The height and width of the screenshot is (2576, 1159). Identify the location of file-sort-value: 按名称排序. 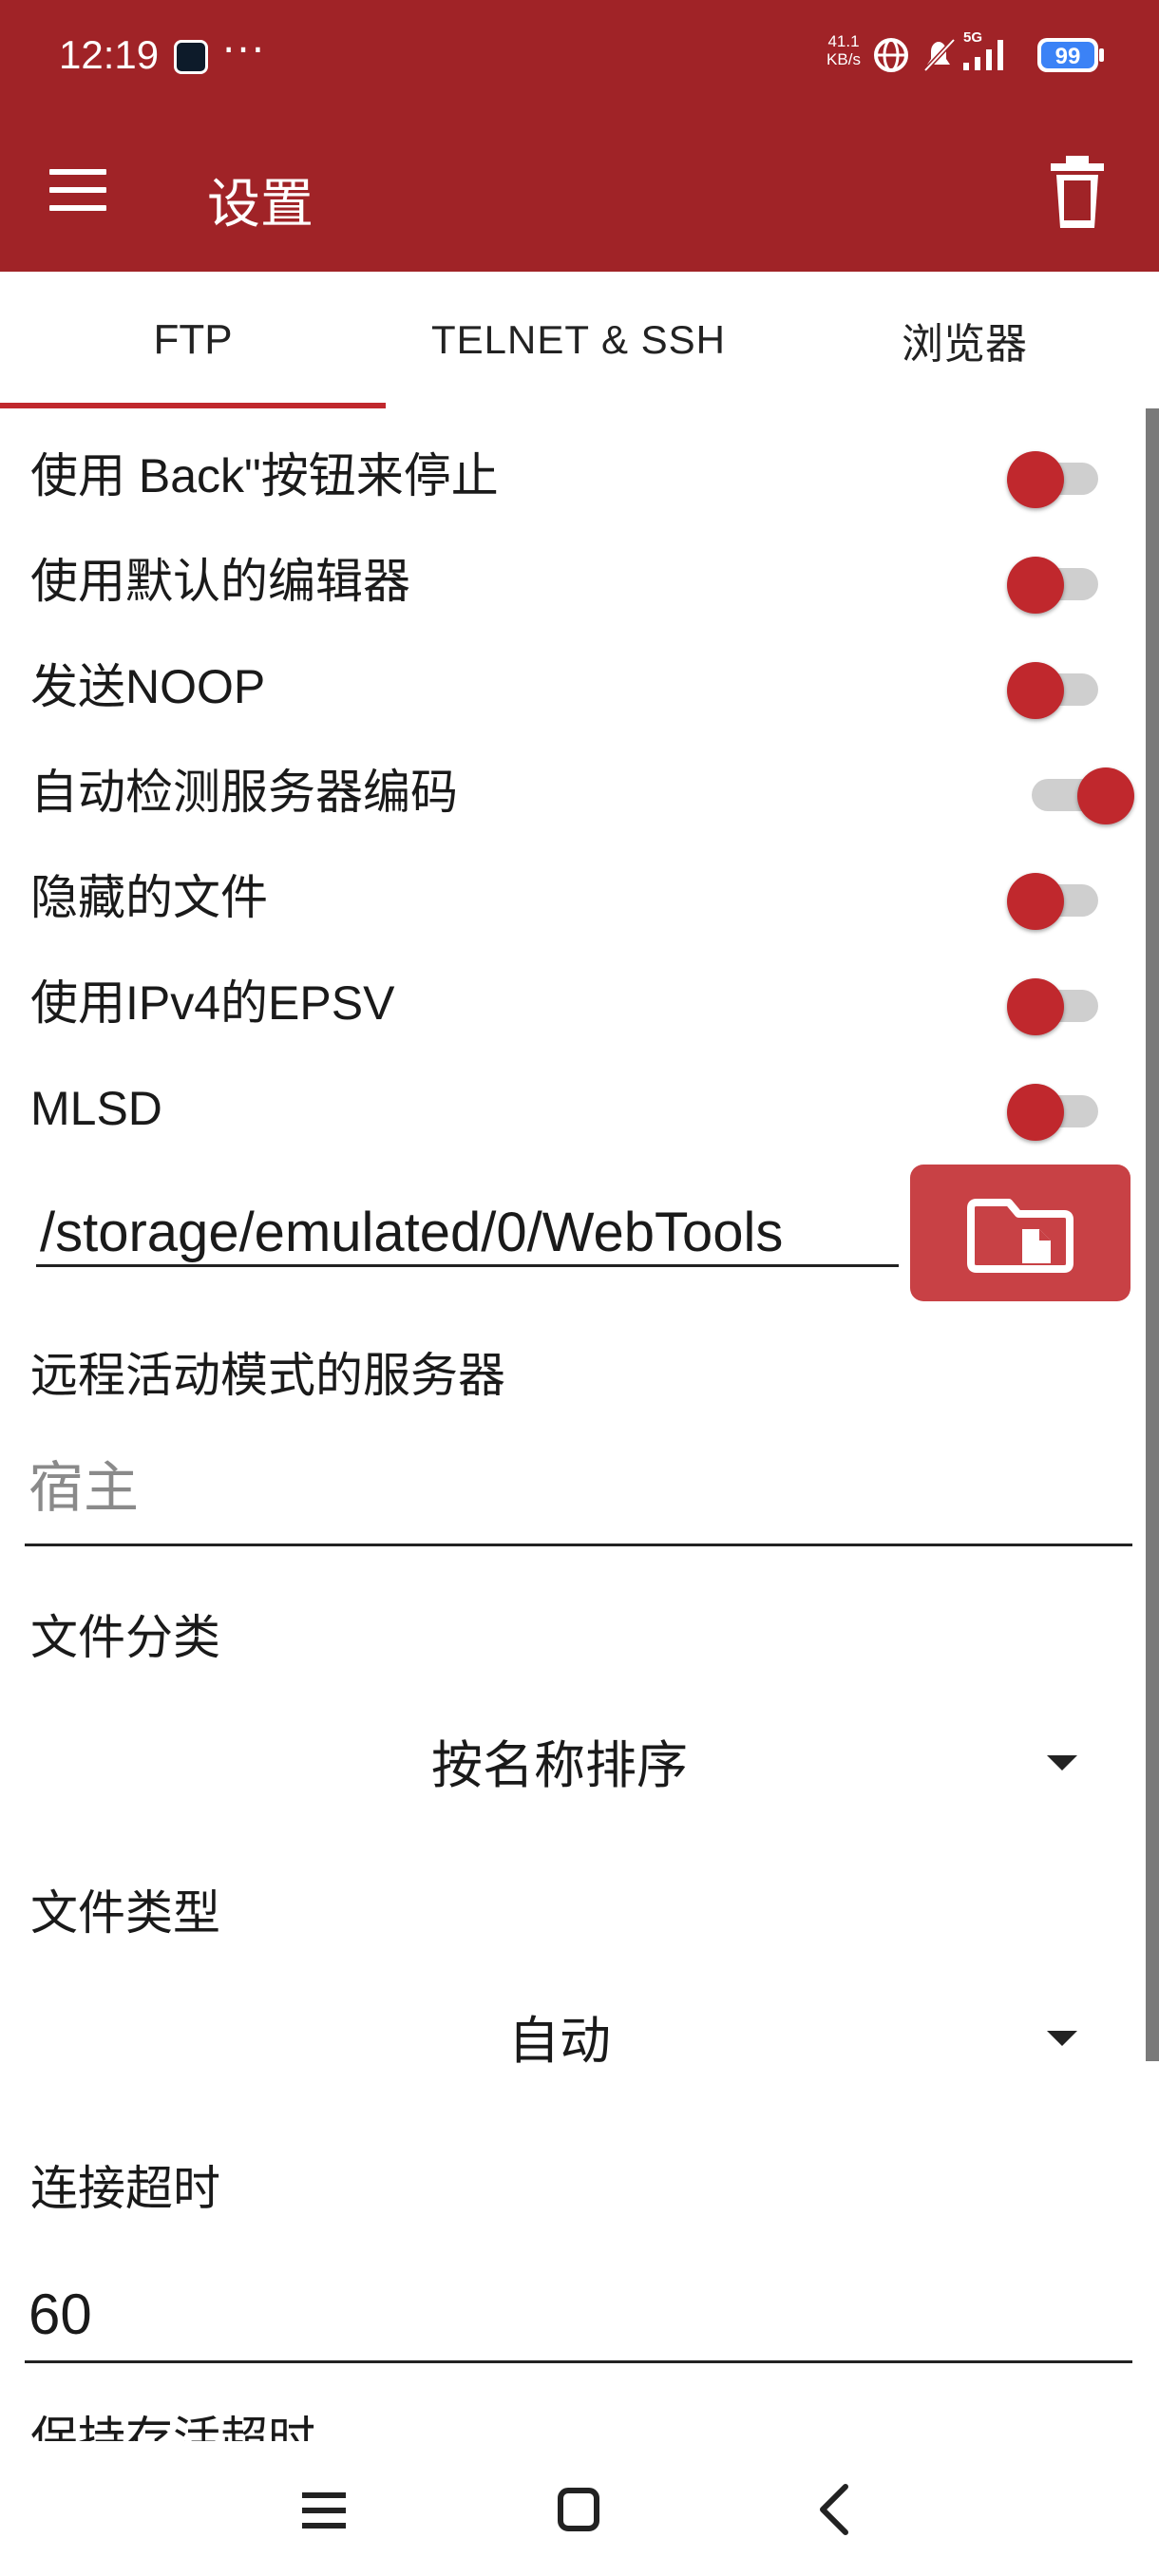
(559, 1765).